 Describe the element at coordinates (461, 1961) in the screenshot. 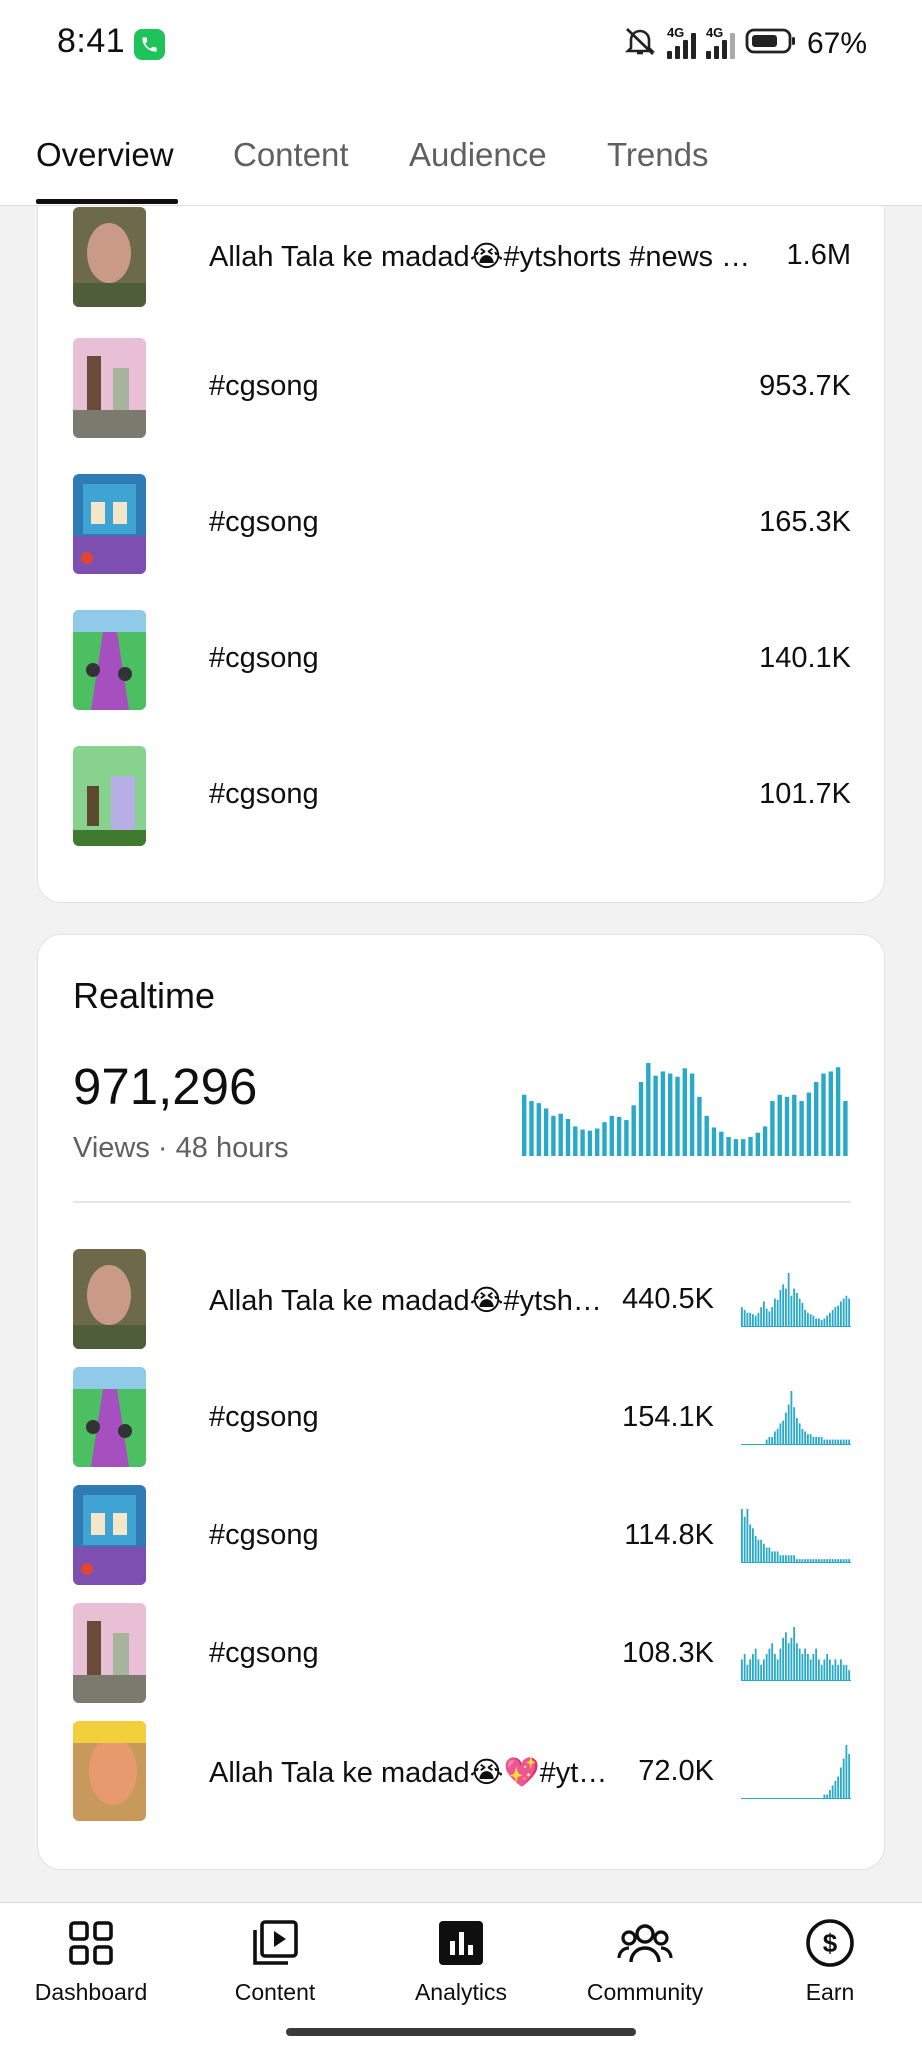

I see `nav-analytics: Analytics` at that location.